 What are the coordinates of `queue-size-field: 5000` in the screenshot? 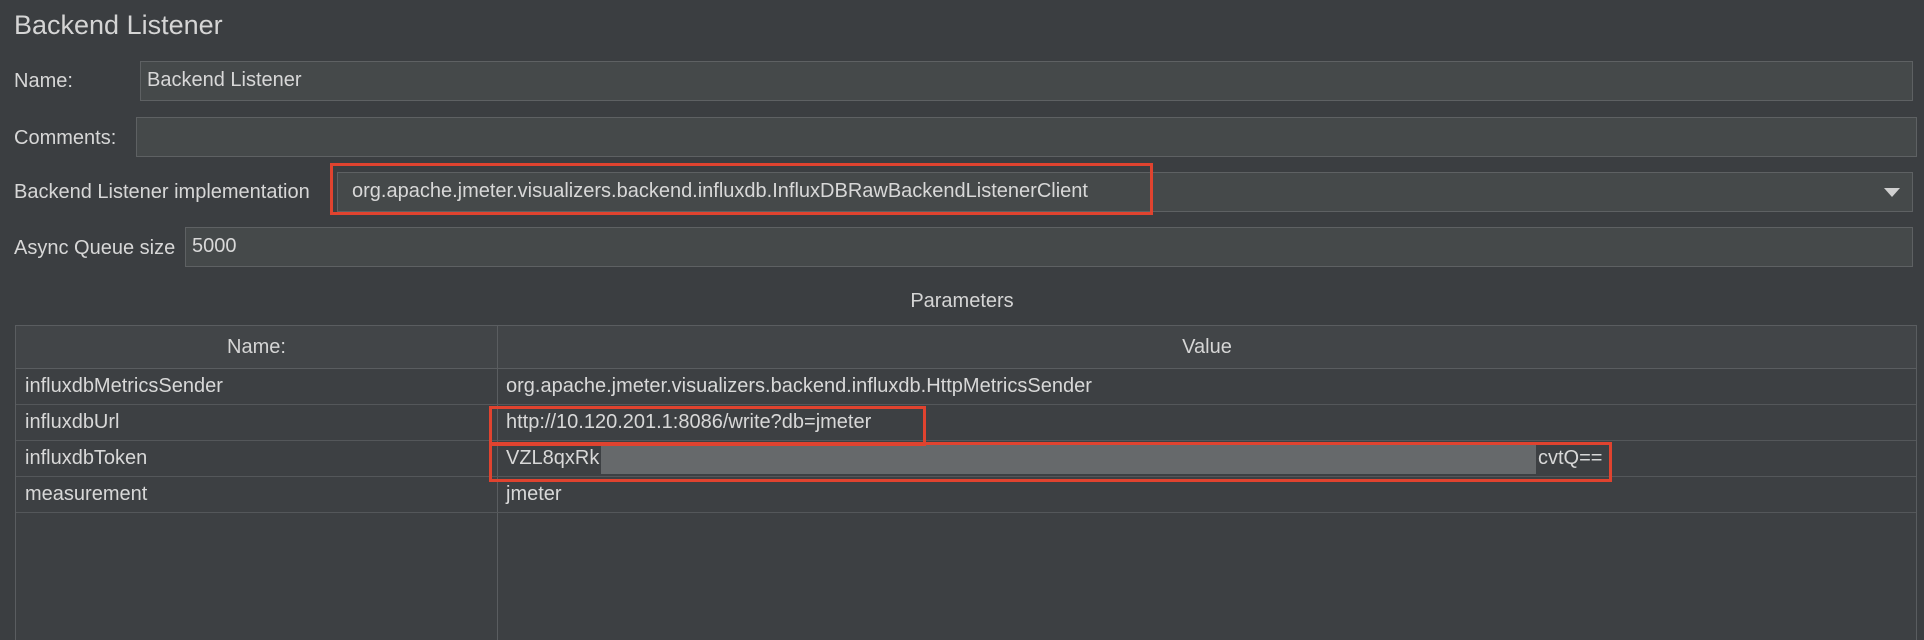 It's located at (1049, 247).